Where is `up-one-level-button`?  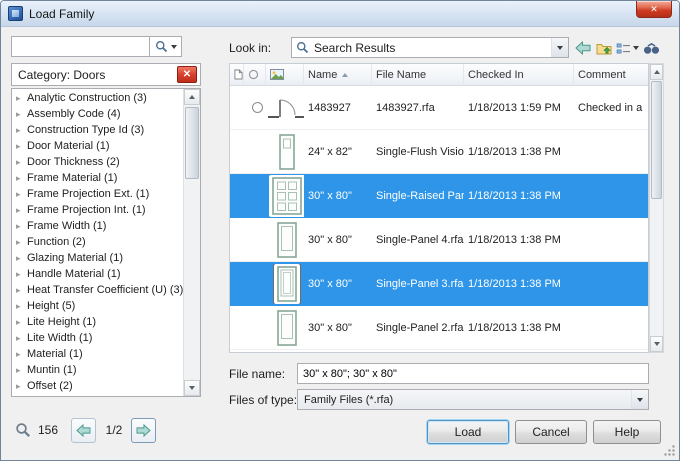 up-one-level-button is located at coordinates (604, 48).